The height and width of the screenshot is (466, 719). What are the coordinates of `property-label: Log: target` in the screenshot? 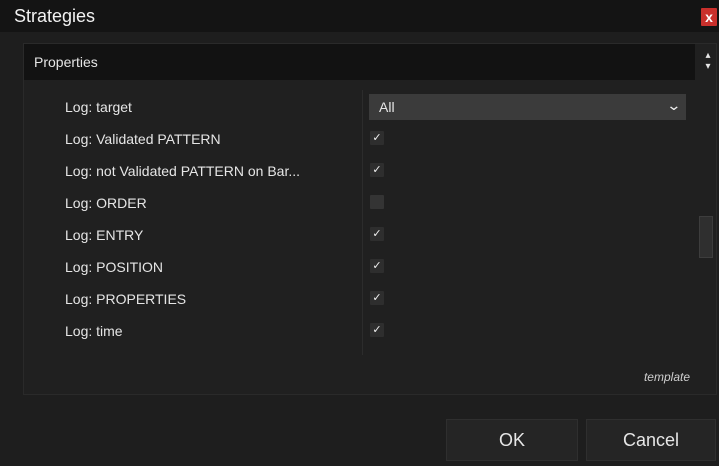 It's located at (98, 107).